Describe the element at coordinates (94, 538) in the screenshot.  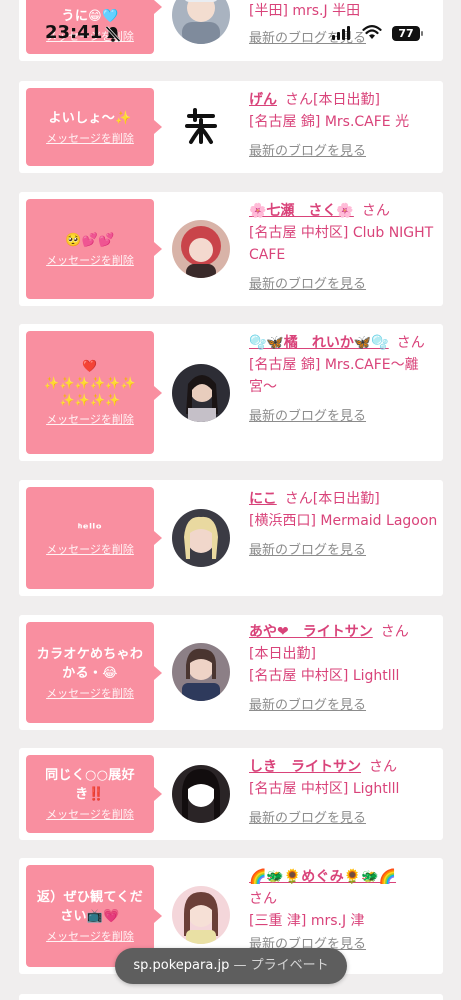
I see `message-bubble: ᑋᵉᑊᑊᵒ メッセージを削除` at that location.